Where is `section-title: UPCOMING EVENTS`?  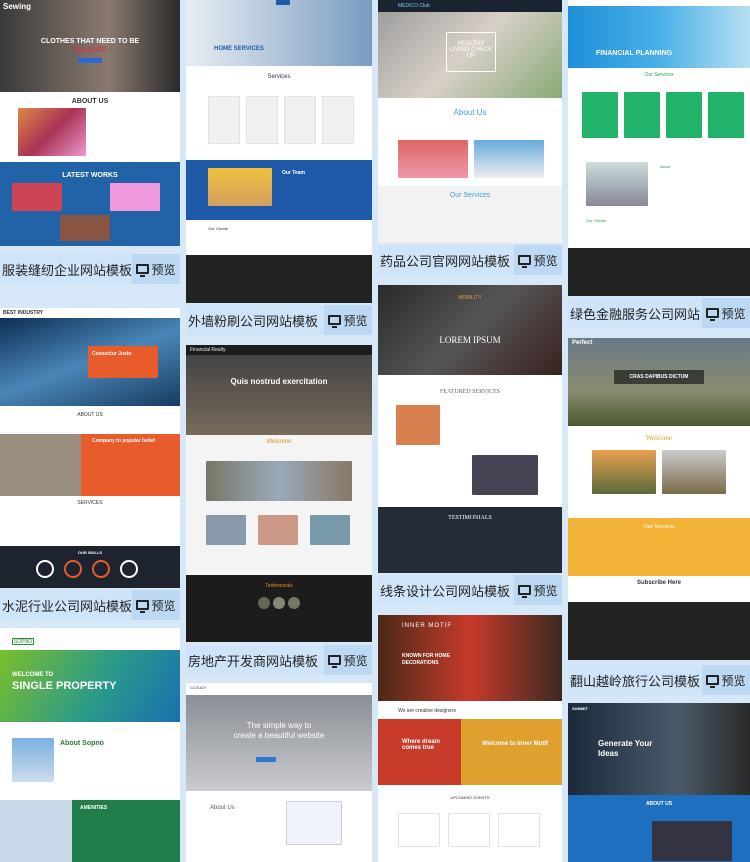
section-title: UPCOMING EVENTS is located at coordinates (470, 797).